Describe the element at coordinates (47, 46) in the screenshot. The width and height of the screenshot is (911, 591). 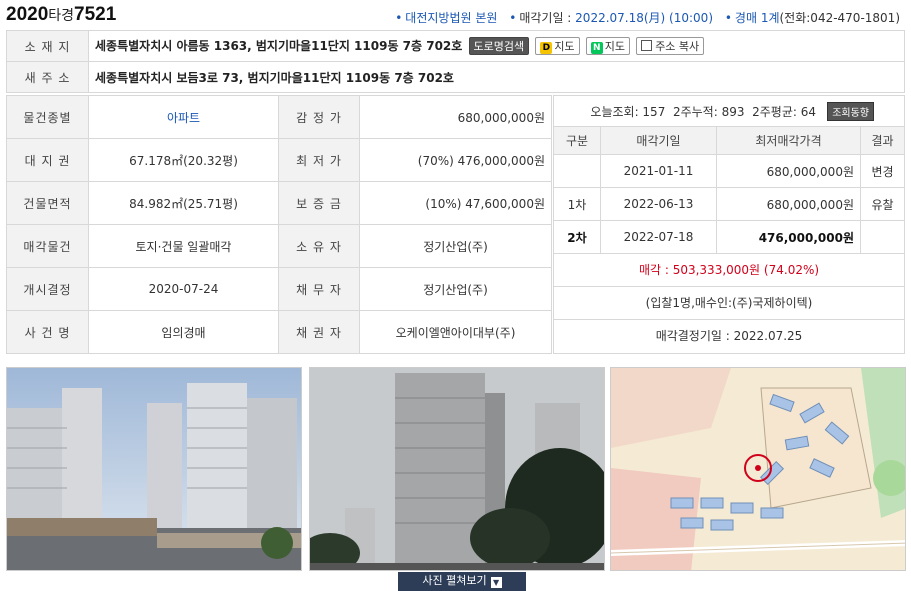
I see `location-label: 소 재 지` at that location.